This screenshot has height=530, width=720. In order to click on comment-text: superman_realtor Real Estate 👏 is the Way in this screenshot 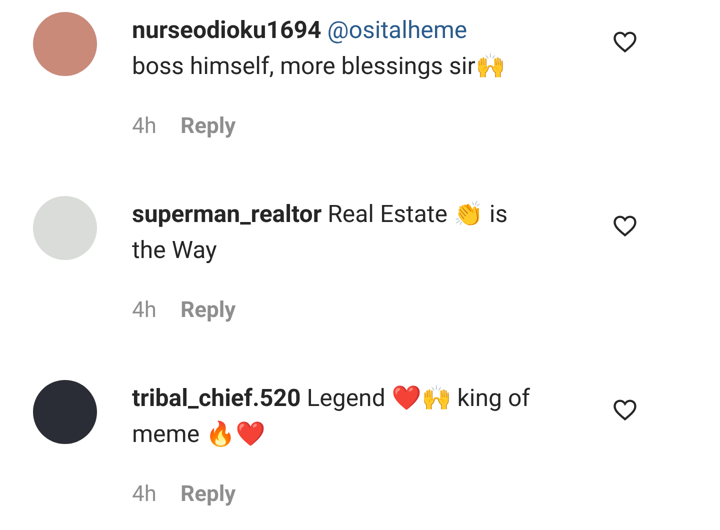, I will do `click(320, 232)`.